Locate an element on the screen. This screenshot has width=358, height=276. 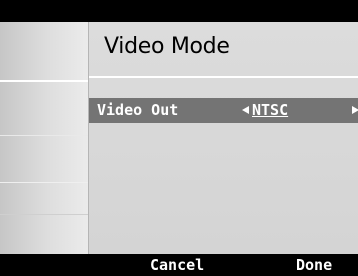
right-arrow-icon is located at coordinates (355, 110).